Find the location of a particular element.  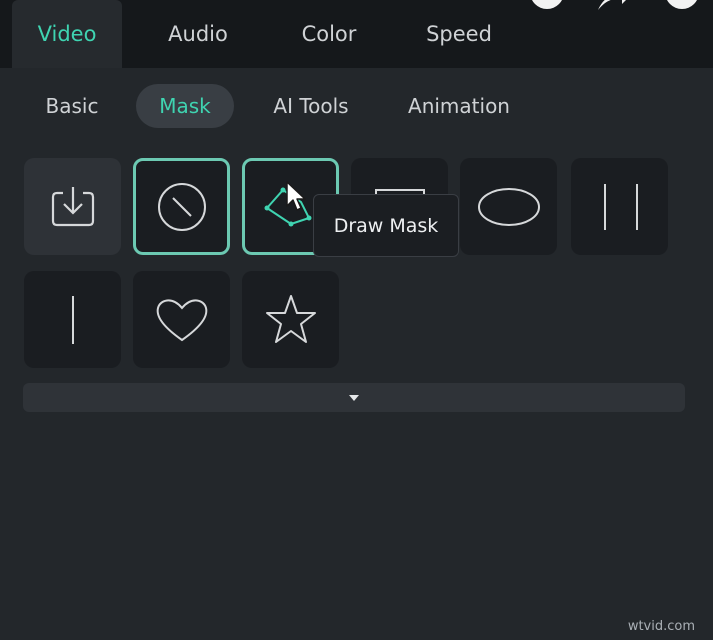

expand-more-bar is located at coordinates (354, 397).